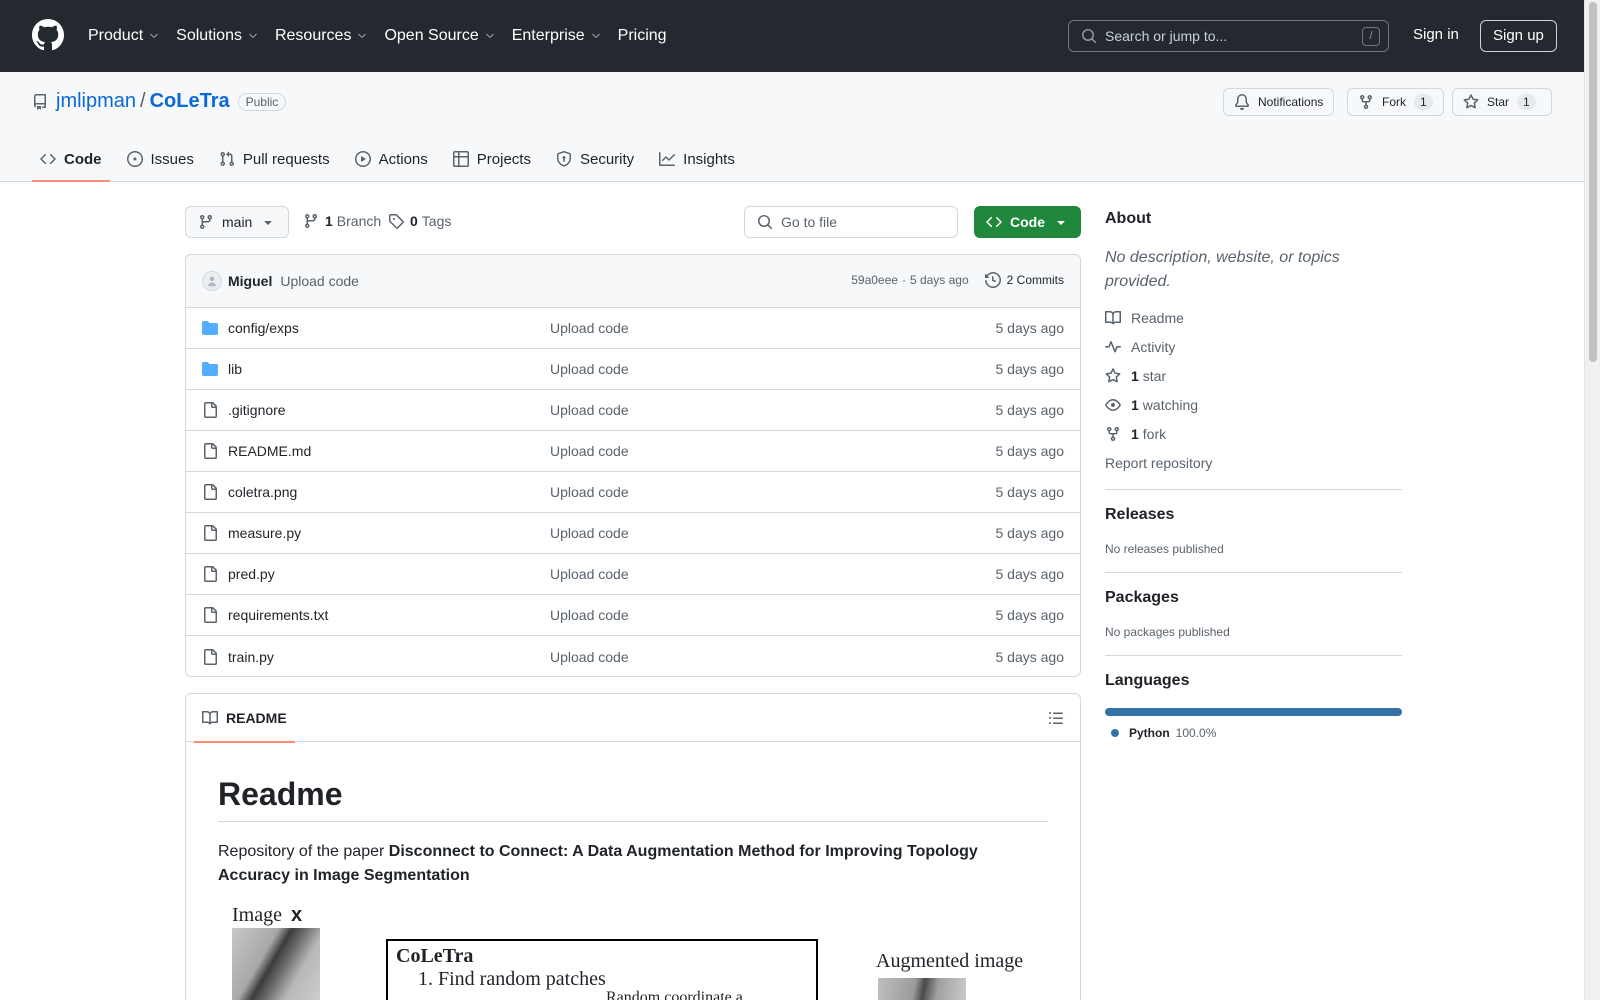  I want to click on nav-enterprise: Enterprise, so click(557, 36).